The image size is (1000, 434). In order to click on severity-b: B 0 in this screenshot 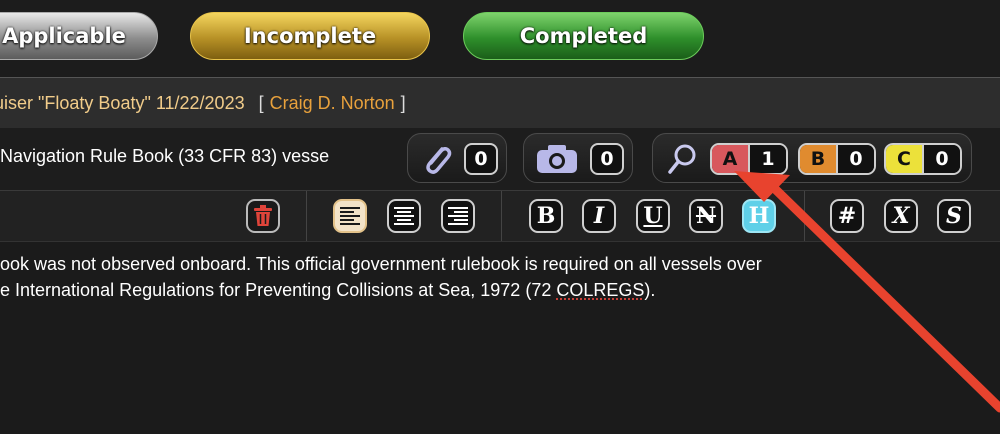, I will do `click(837, 159)`.